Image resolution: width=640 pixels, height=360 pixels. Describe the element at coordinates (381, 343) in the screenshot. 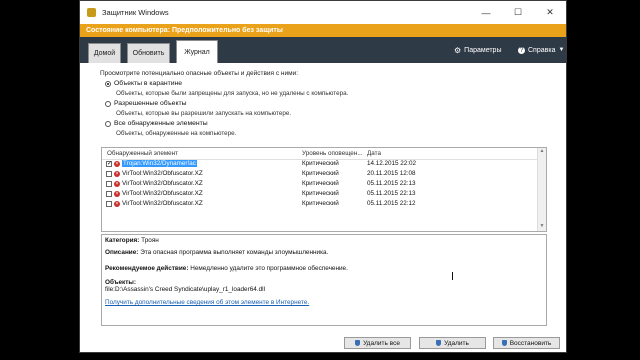

I see `delete-all-label: Удалить все` at that location.